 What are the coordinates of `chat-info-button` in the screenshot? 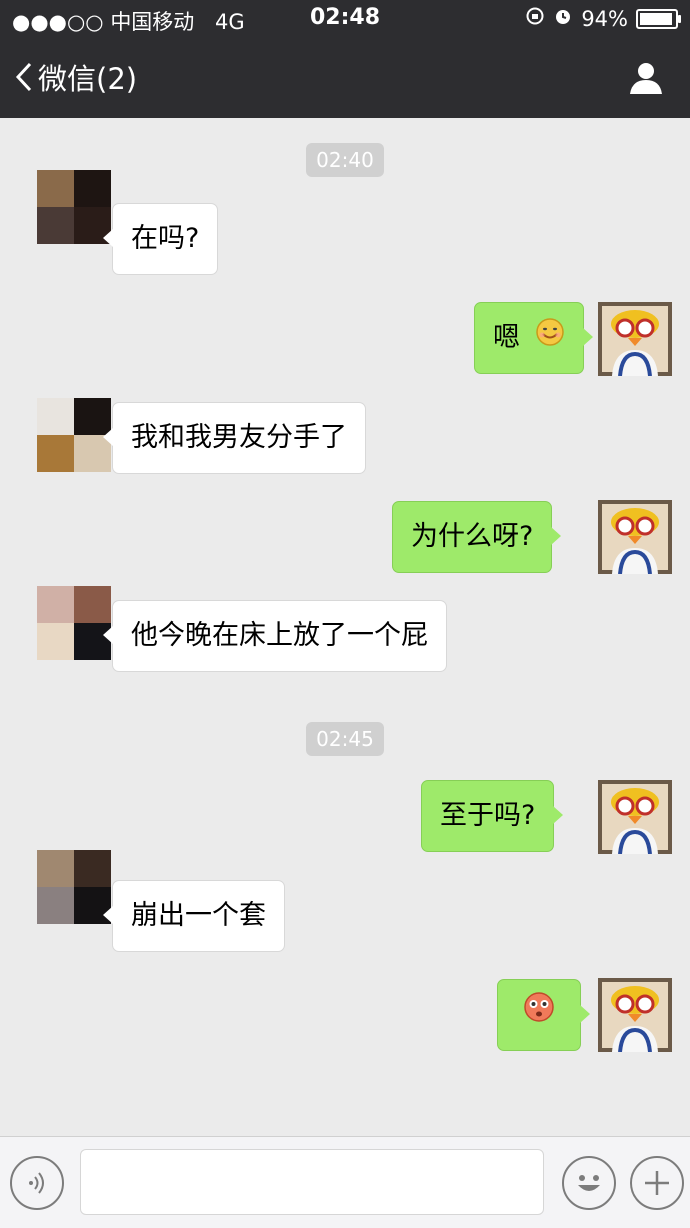 It's located at (646, 80).